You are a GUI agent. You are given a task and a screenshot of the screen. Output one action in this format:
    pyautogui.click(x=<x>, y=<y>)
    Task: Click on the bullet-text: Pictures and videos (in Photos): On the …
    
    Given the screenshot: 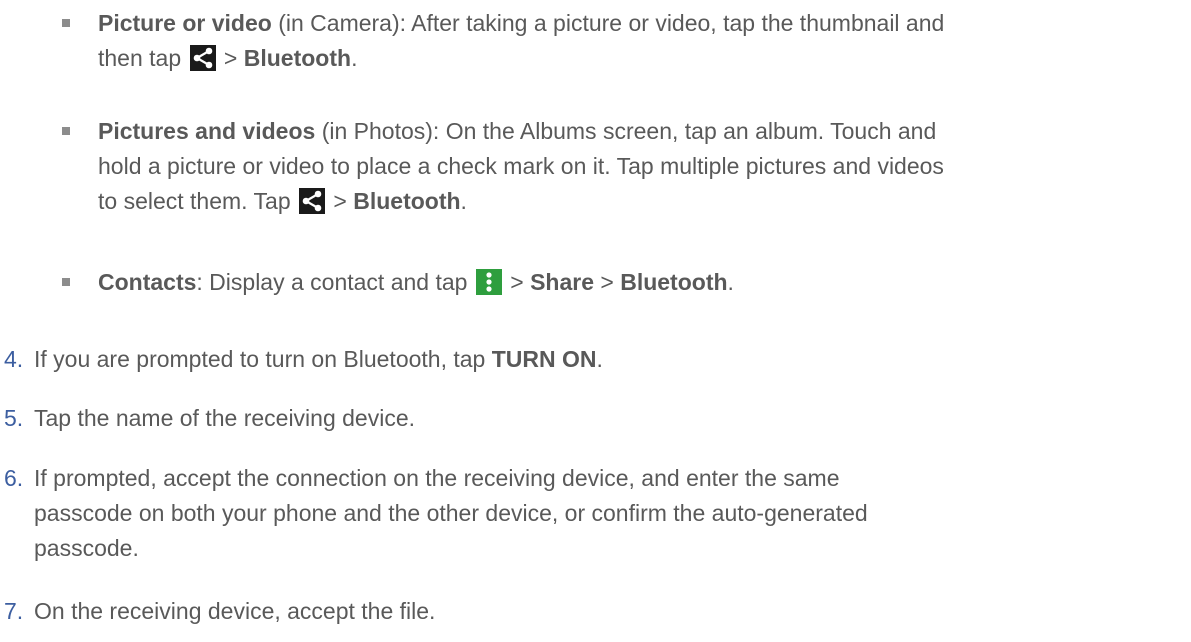 What is the action you would take?
    pyautogui.click(x=521, y=166)
    